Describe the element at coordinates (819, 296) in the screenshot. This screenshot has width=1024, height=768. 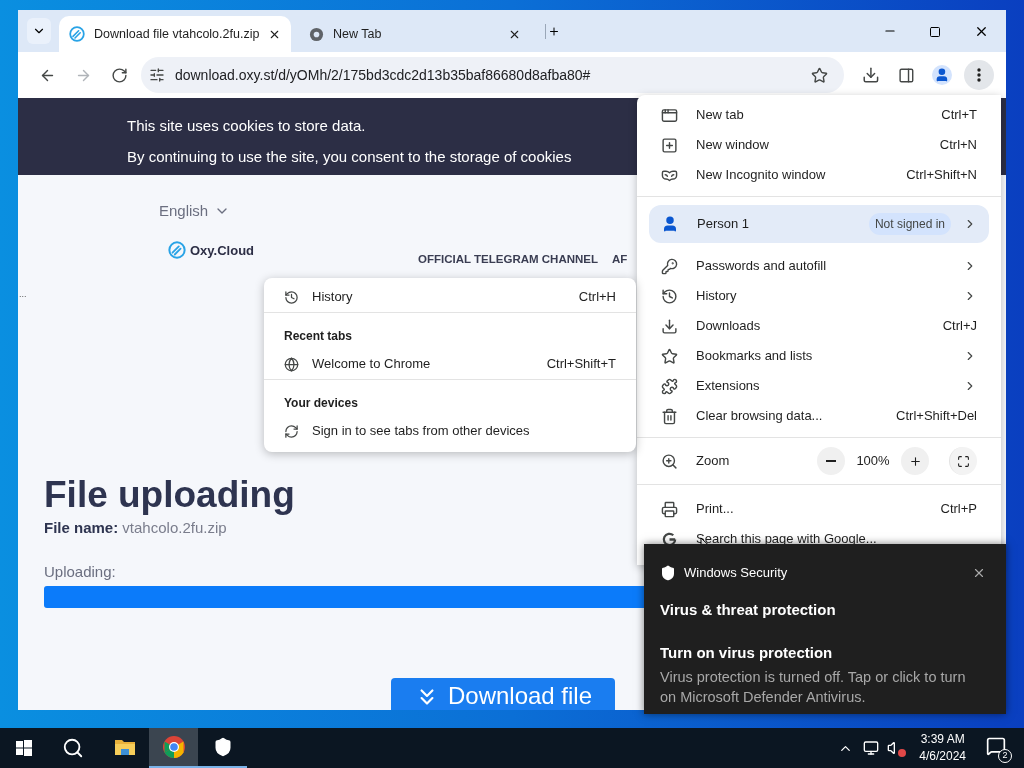
I see `menu-item: History` at that location.